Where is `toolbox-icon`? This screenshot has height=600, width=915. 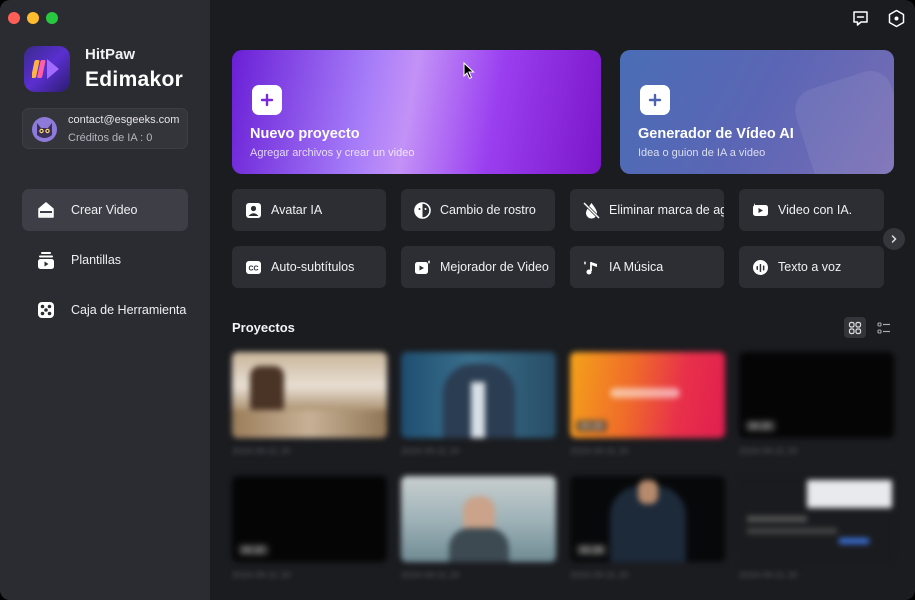 toolbox-icon is located at coordinates (46, 310).